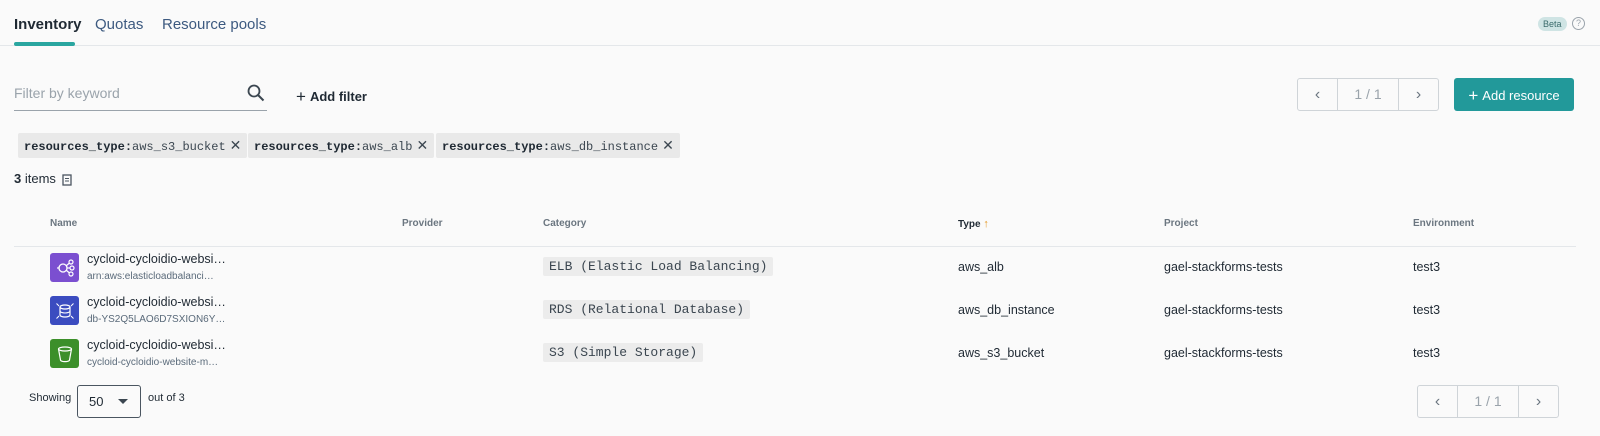 The height and width of the screenshot is (436, 1600). What do you see at coordinates (422, 223) in the screenshot?
I see `column-header-provider: Provider` at bounding box center [422, 223].